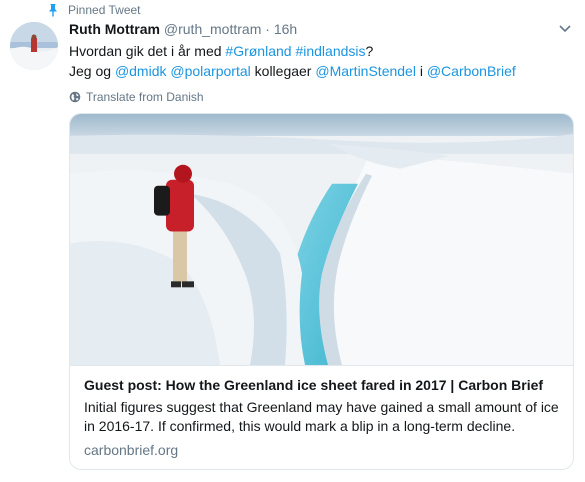  What do you see at coordinates (285, 29) in the screenshot?
I see `tweet-timestamp: 16h` at bounding box center [285, 29].